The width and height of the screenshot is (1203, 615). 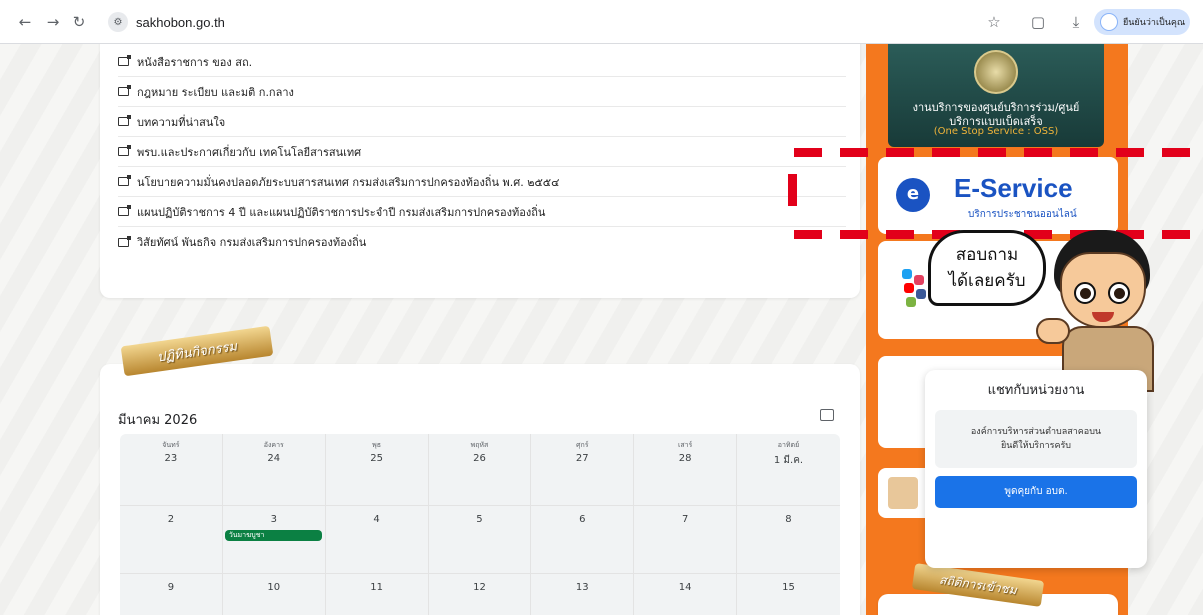 What do you see at coordinates (685, 519) in the screenshot?
I see `day-number: 7` at bounding box center [685, 519].